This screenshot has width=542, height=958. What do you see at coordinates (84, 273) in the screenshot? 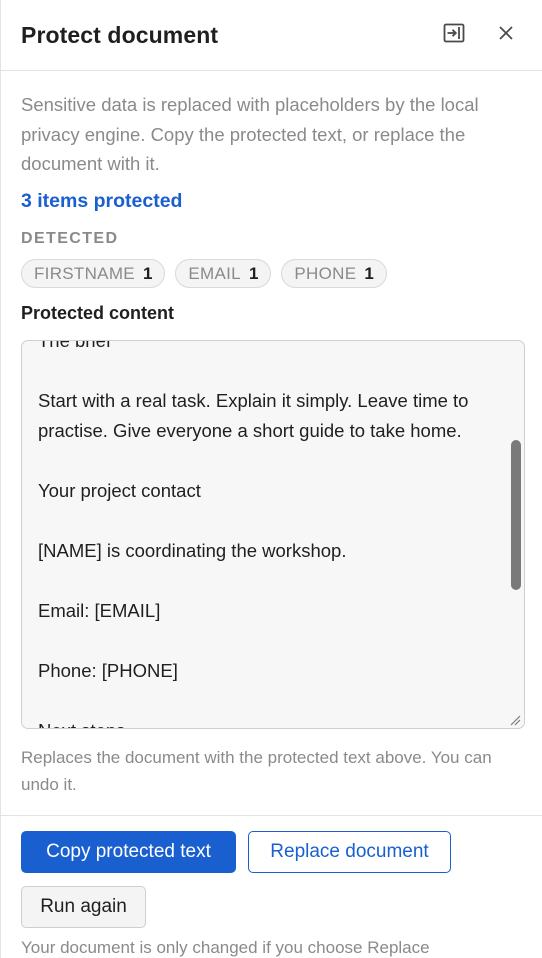
I see `chip-name: FIRSTNAME` at bounding box center [84, 273].